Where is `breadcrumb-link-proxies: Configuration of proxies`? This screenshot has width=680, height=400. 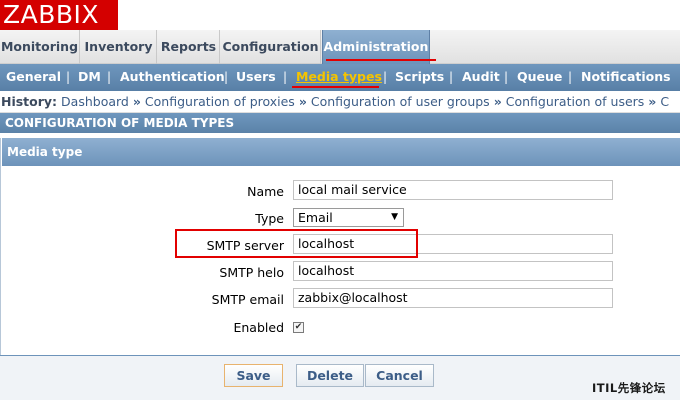 breadcrumb-link-proxies: Configuration of proxies is located at coordinates (220, 101).